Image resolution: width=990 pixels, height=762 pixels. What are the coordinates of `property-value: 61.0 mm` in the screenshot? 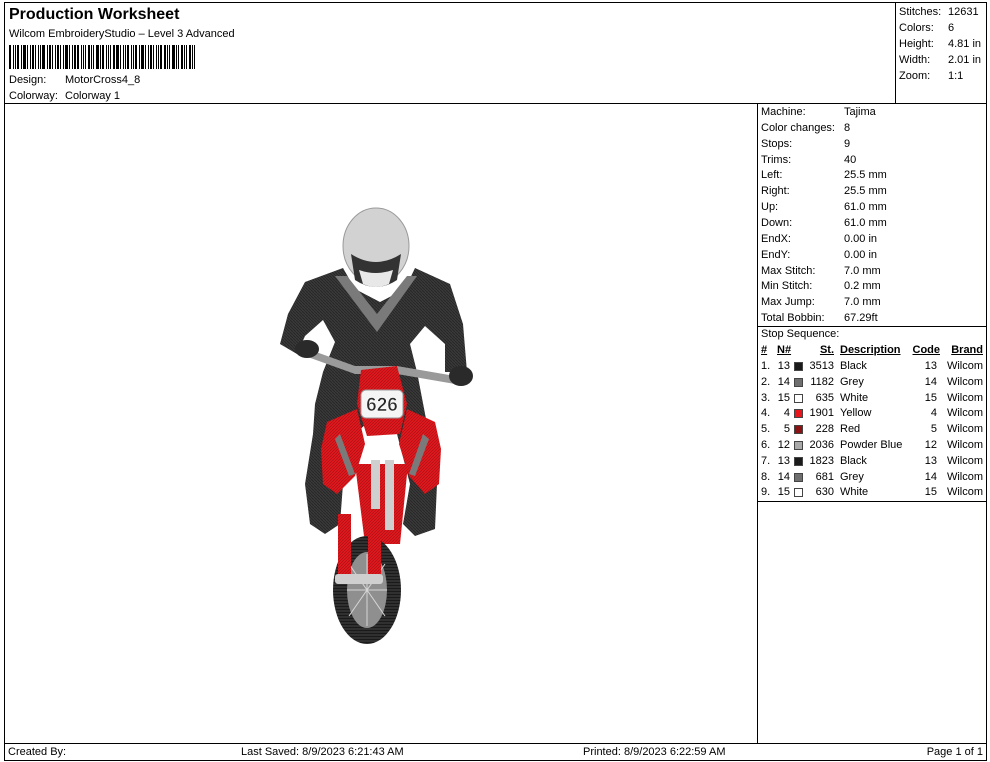 It's located at (865, 223).